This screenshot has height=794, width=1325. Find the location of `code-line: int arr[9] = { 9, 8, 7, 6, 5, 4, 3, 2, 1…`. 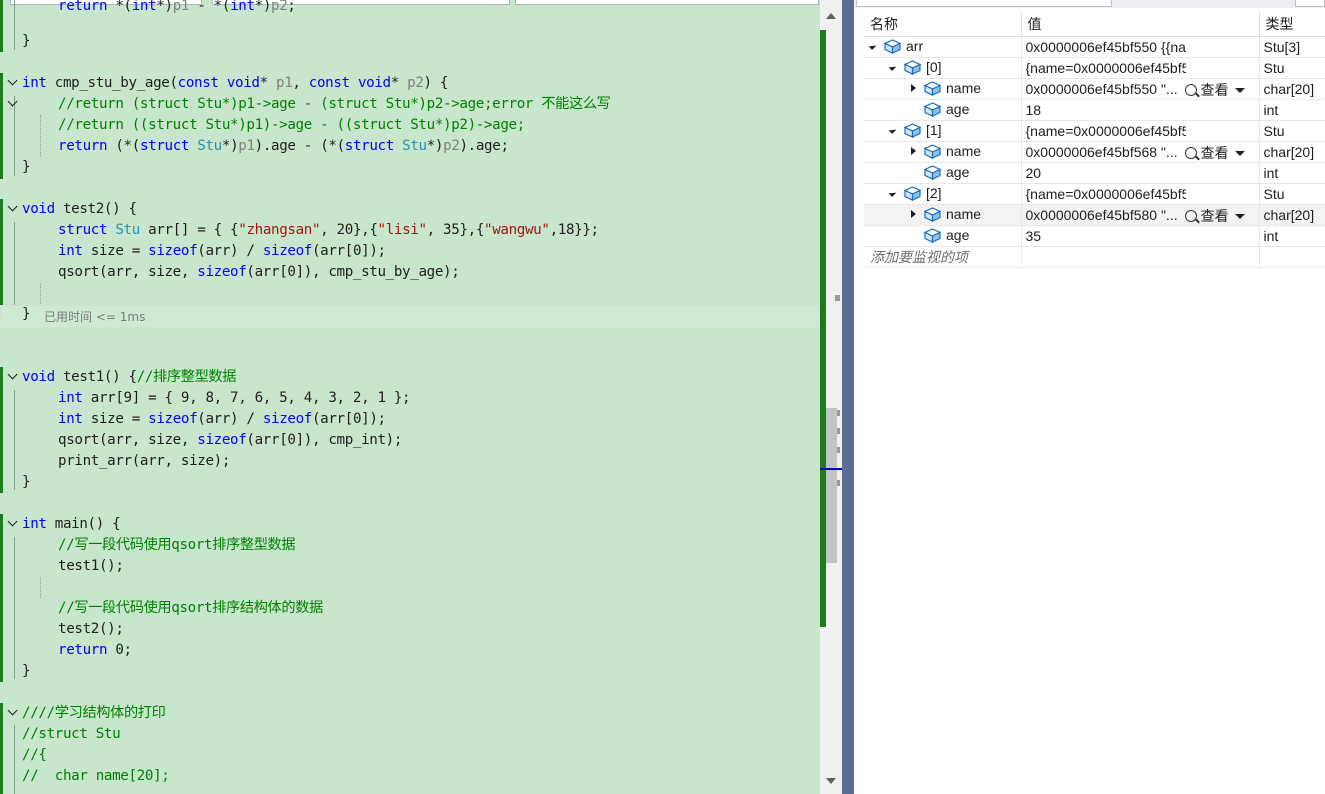

code-line: int arr[9] = { 9, 8, 7, 6, 5, 4, 3, 2, 1… is located at coordinates (234, 398).